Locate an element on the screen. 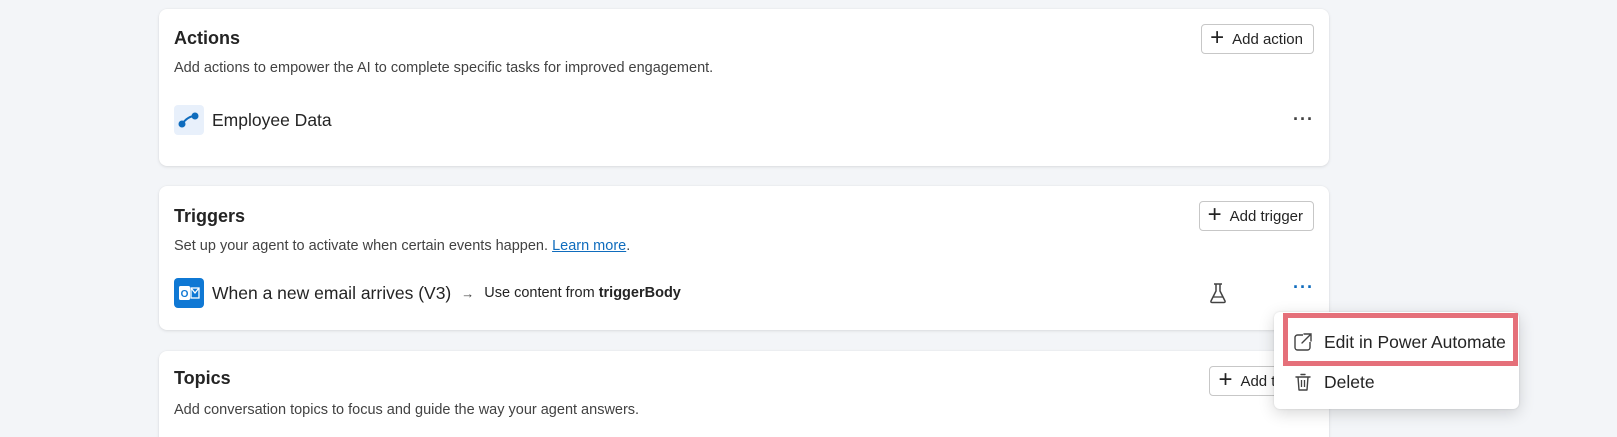 Image resolution: width=1617 pixels, height=437 pixels. menu-item-edit-in-power-automate: Edit in Power Automate is located at coordinates (1396, 342).